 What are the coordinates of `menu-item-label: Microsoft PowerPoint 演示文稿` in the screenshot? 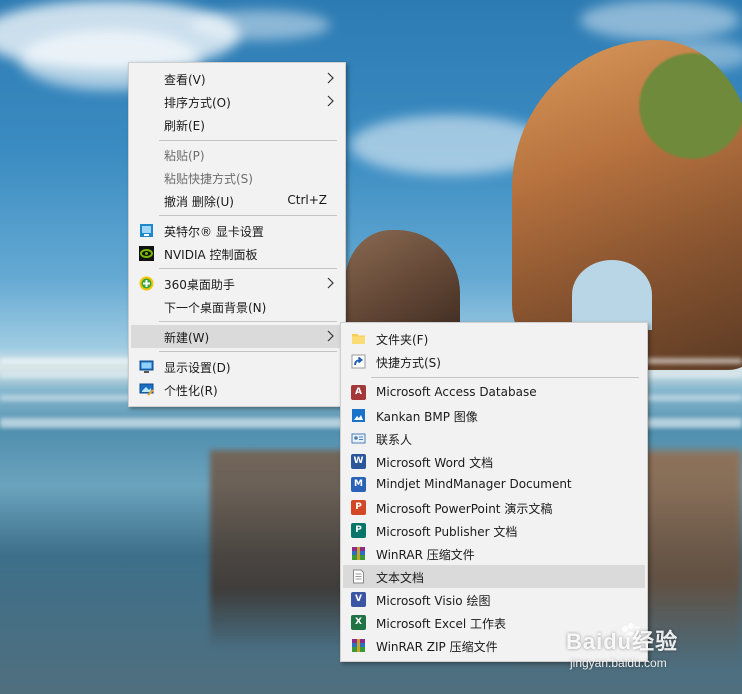 It's located at (464, 509).